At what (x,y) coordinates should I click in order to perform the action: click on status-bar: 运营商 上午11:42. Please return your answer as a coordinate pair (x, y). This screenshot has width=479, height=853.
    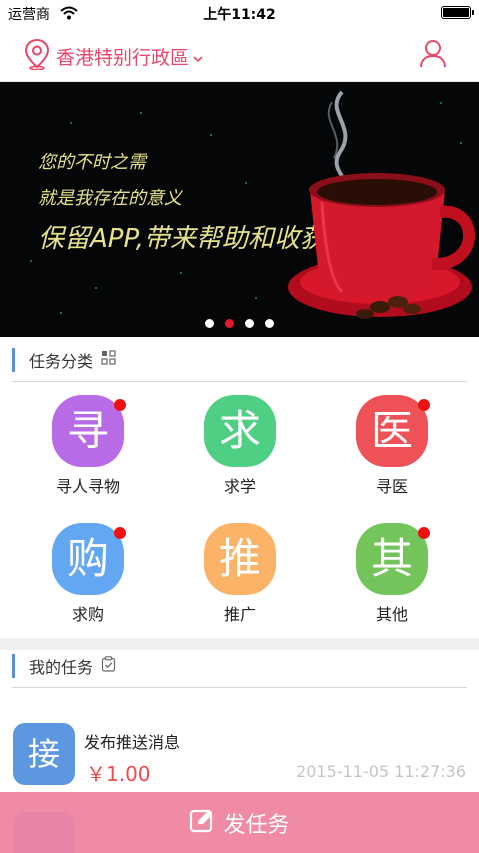
    Looking at the image, I should click on (239, 13).